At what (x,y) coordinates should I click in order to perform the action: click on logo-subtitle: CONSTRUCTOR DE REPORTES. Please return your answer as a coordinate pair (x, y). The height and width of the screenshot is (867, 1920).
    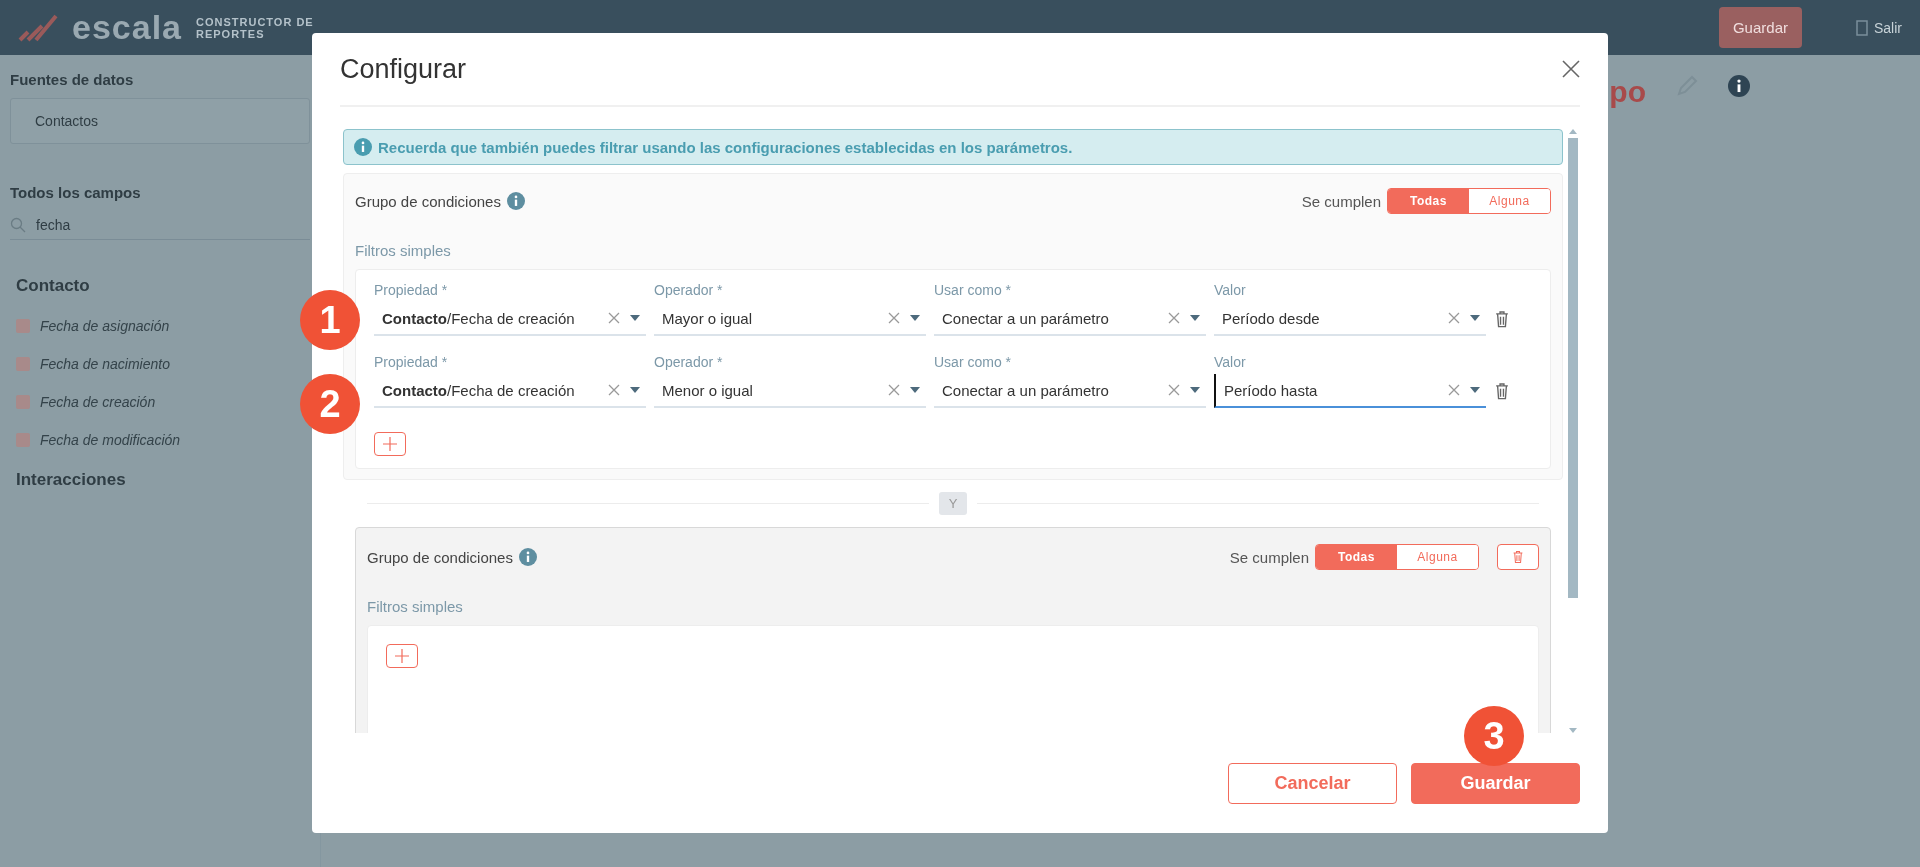
    Looking at the image, I should click on (255, 27).